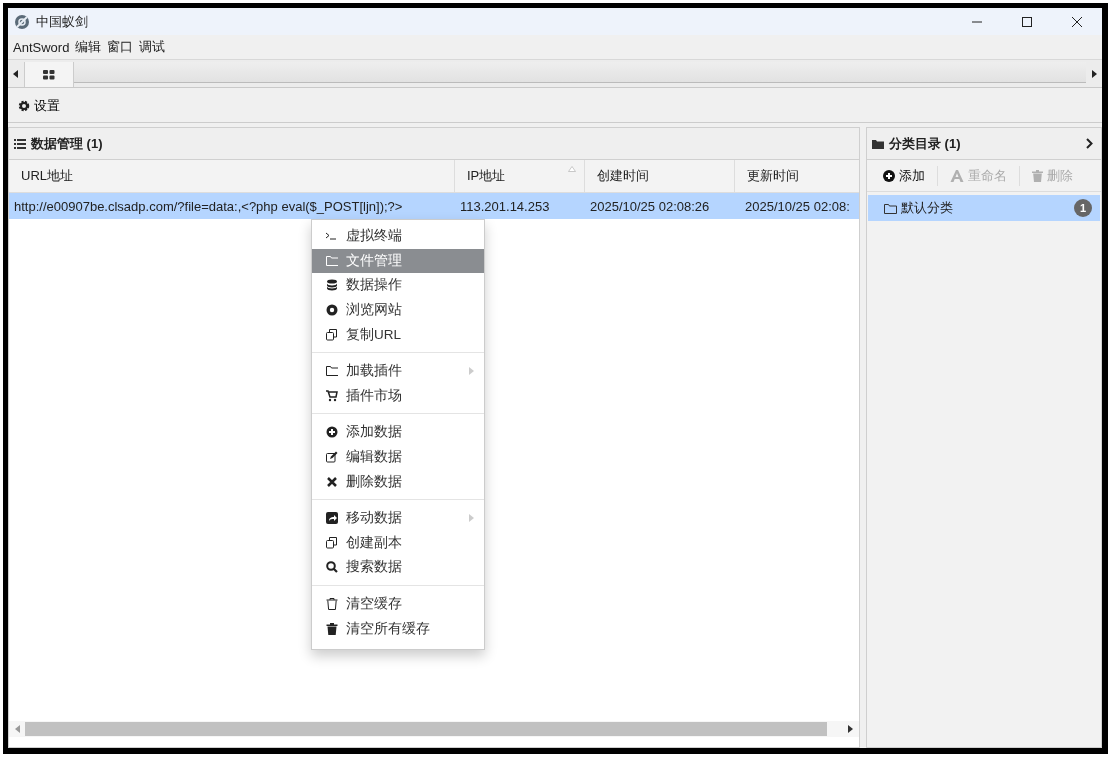 The height and width of the screenshot is (765, 1119). I want to click on menu-item: 添加数据, so click(398, 432).